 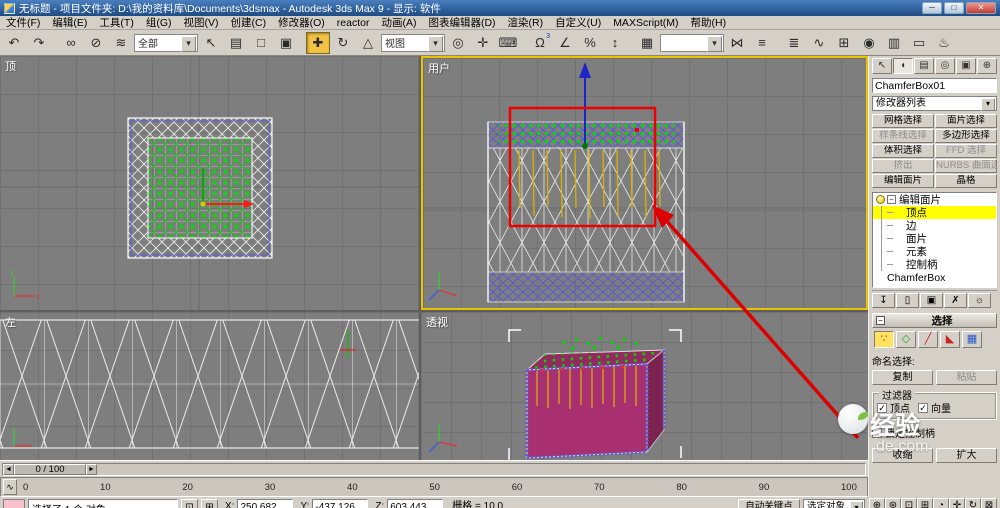 I want to click on hierarchy-tab: ▤, so click(x=924, y=66).